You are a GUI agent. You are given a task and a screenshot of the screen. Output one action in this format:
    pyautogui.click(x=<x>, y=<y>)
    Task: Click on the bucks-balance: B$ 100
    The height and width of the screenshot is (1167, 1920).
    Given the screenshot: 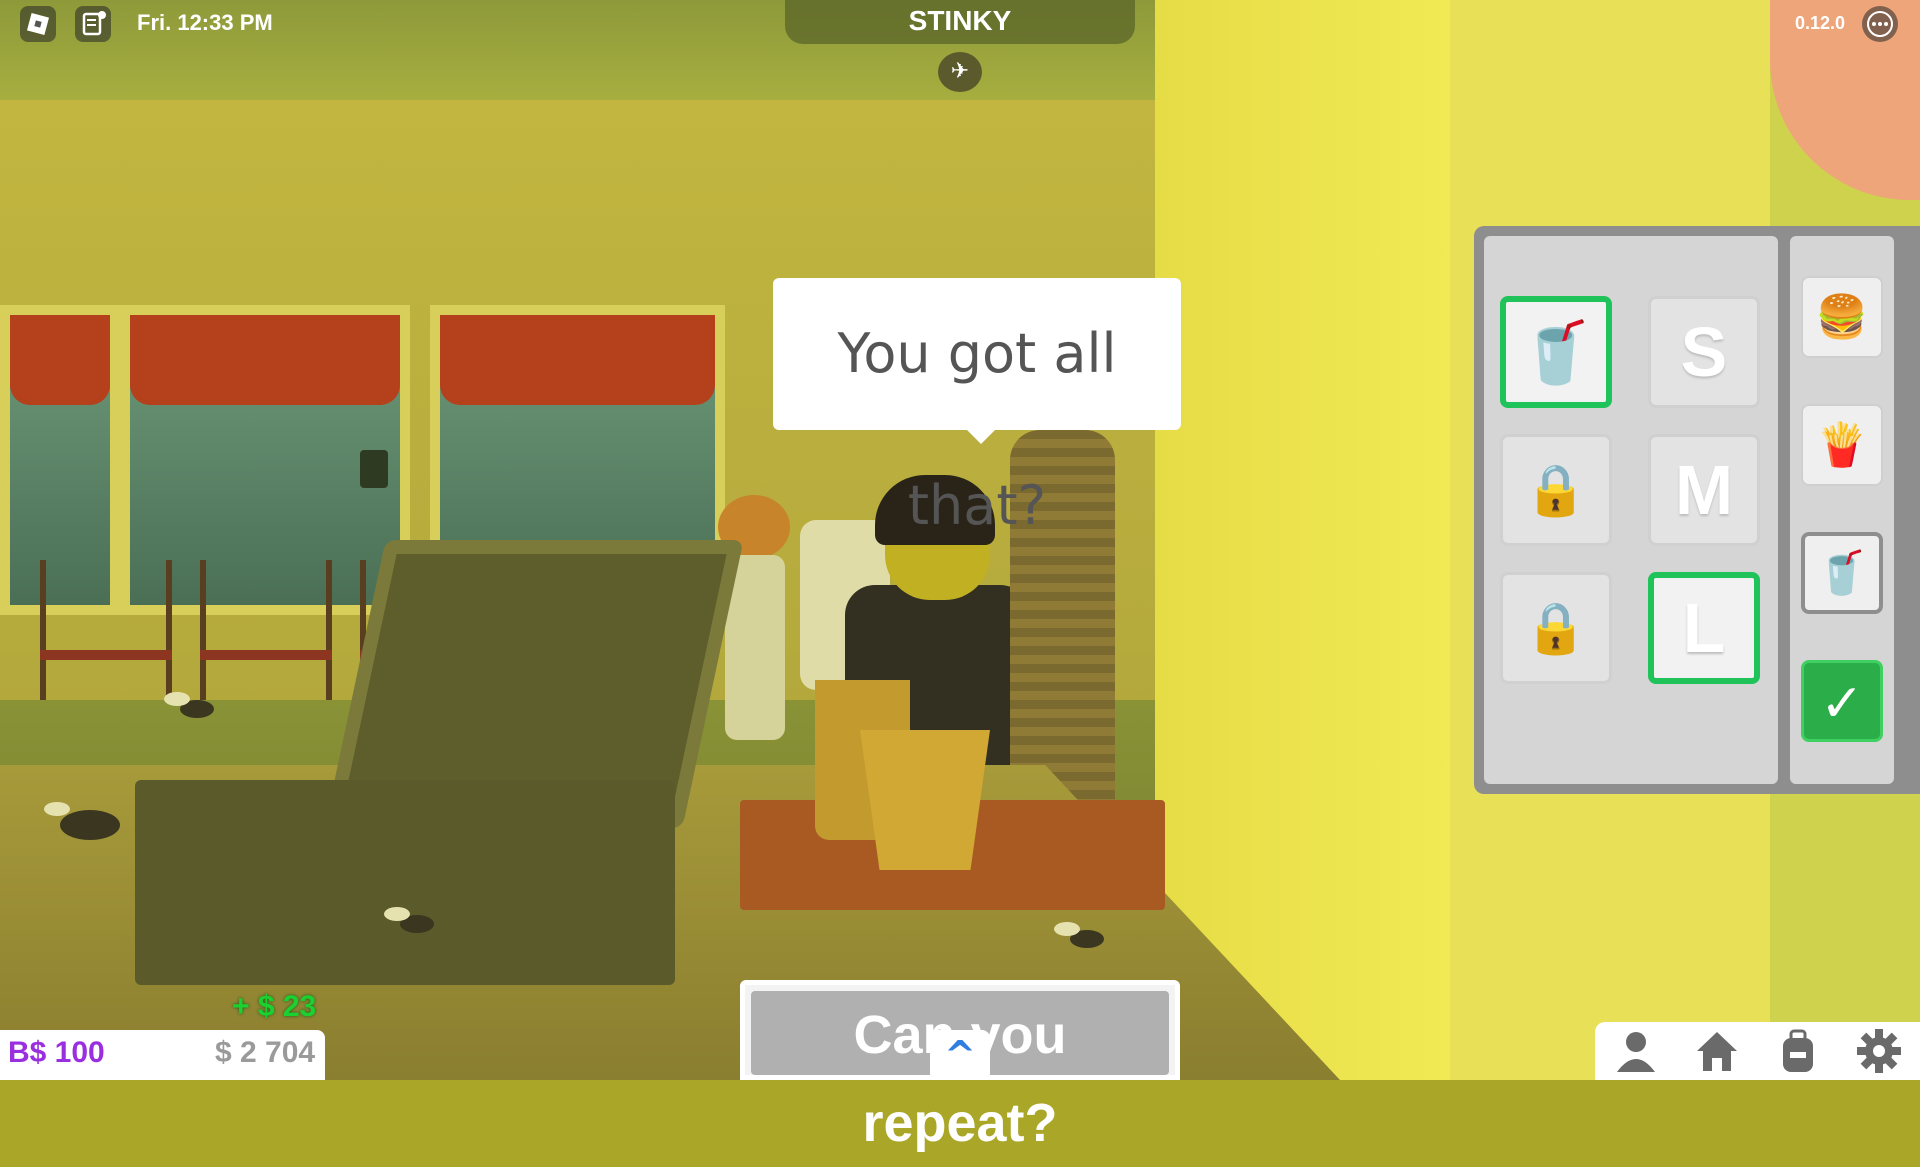 What is the action you would take?
    pyautogui.click(x=56, y=1052)
    